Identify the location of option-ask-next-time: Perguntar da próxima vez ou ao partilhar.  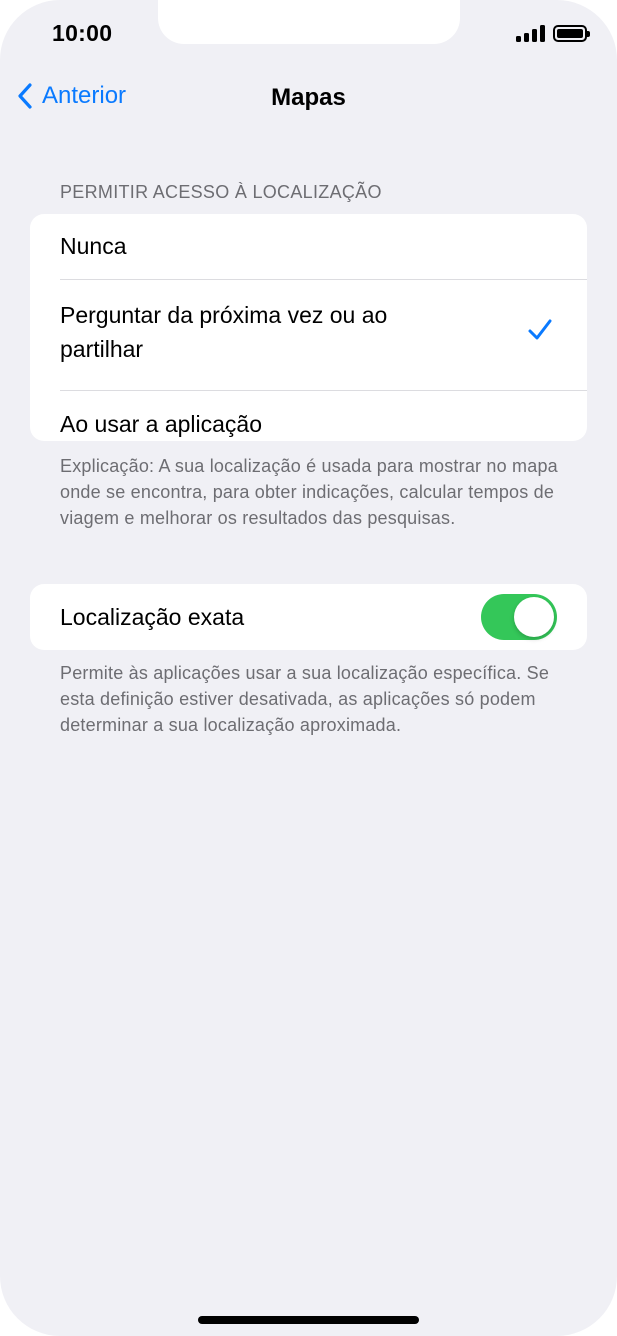
(308, 335).